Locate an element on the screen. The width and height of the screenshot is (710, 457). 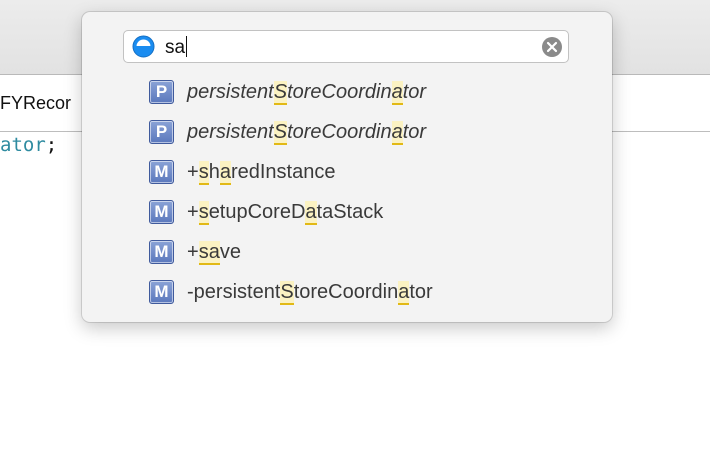
search-input-value: sa is located at coordinates (175, 47).